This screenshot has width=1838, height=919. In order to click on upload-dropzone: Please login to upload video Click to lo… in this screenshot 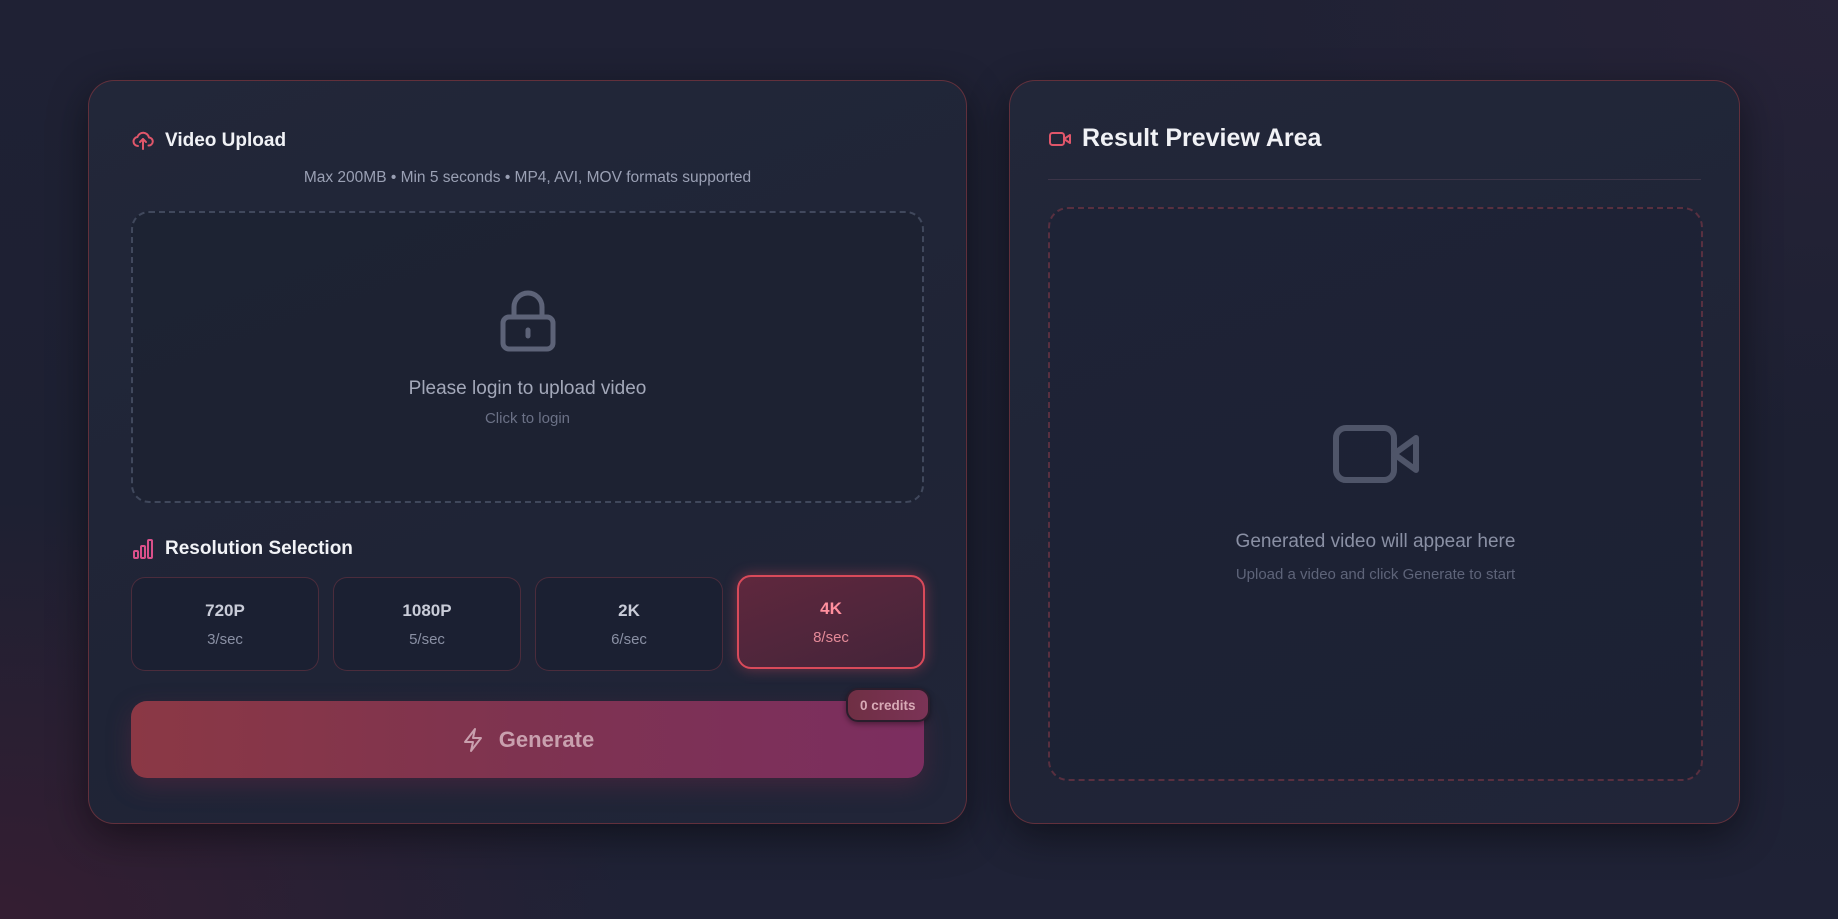, I will do `click(527, 357)`.